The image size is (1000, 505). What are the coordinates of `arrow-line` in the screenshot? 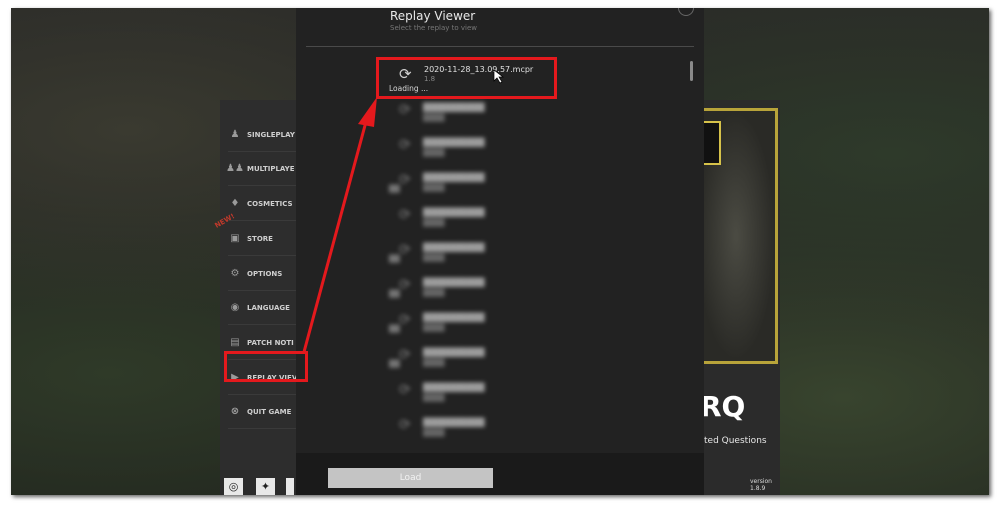 It's located at (335, 235).